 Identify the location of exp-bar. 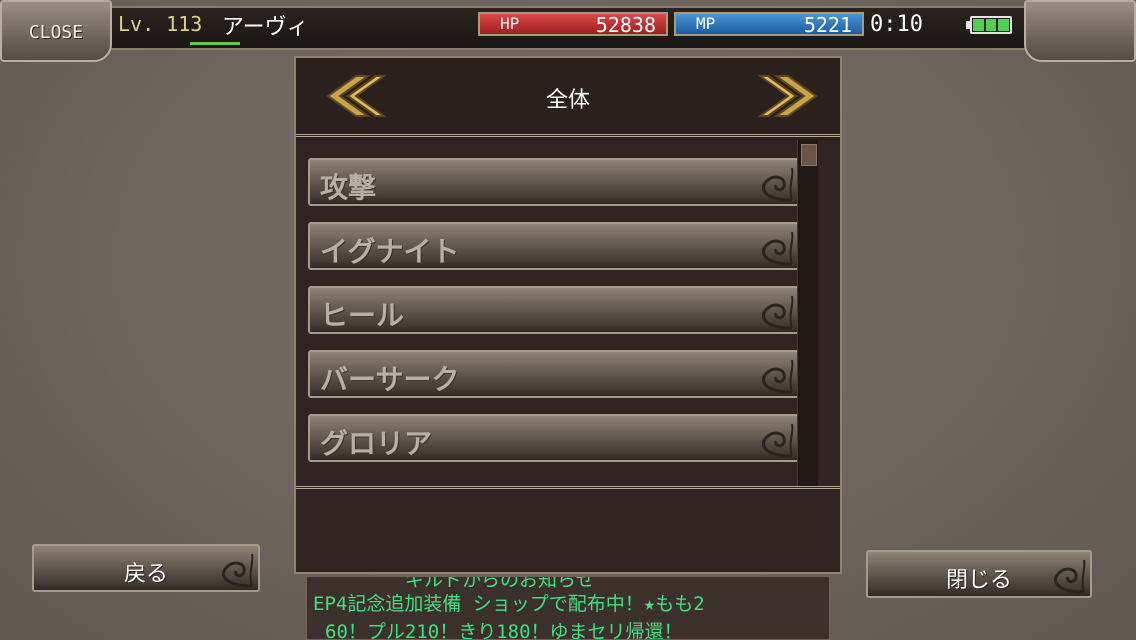
(215, 43).